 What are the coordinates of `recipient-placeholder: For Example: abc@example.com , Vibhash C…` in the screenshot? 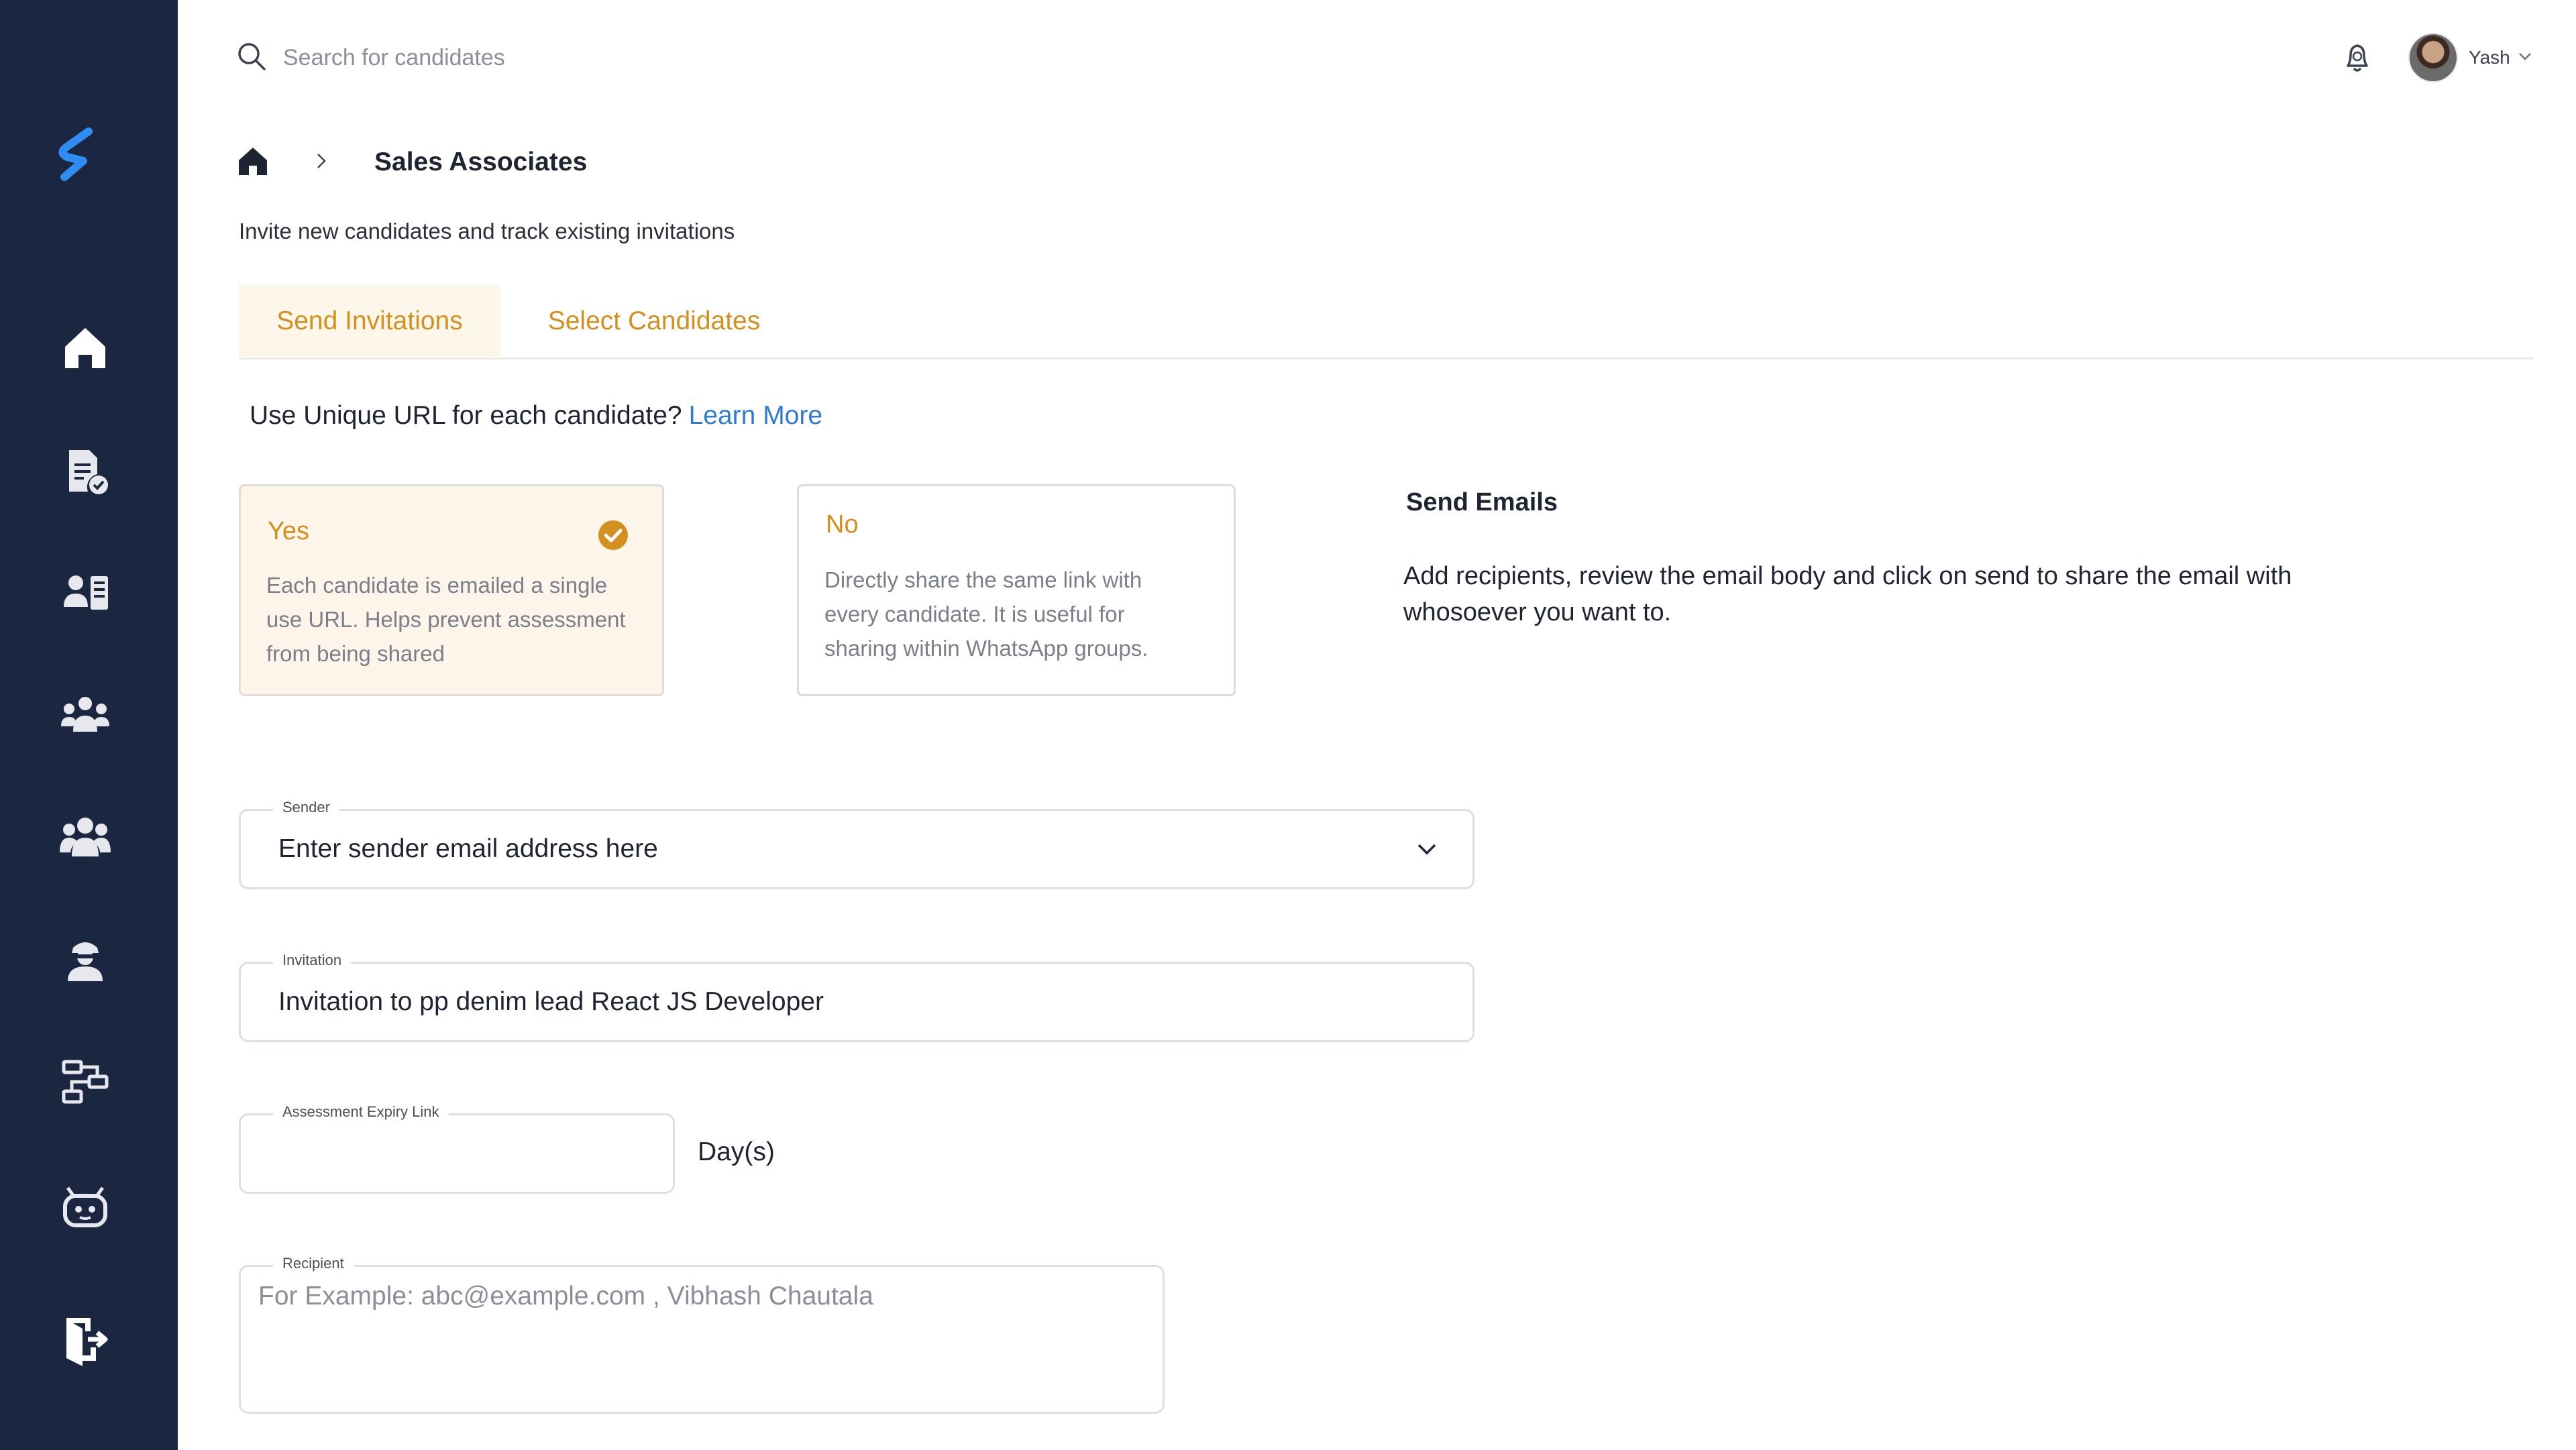 It's located at (565, 1296).